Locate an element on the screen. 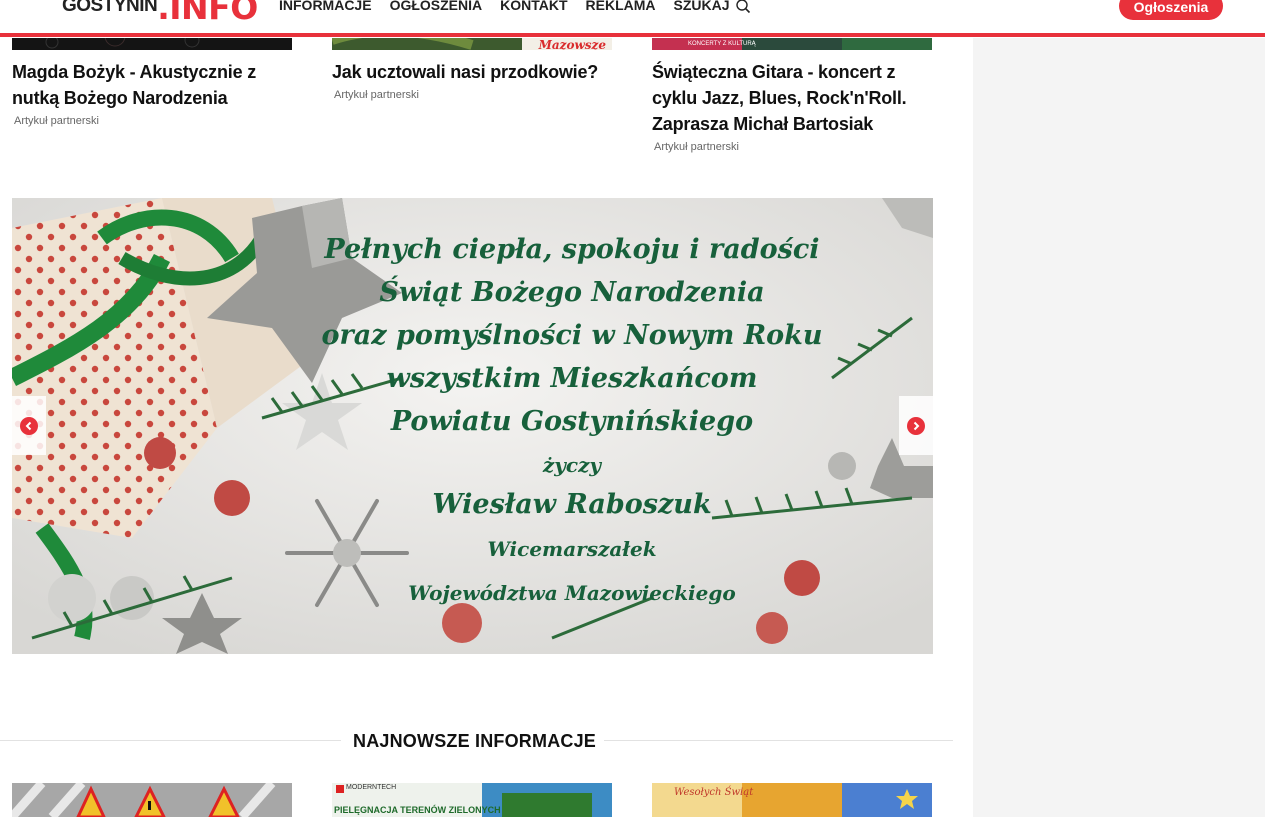  search-icon is located at coordinates (742, 7).